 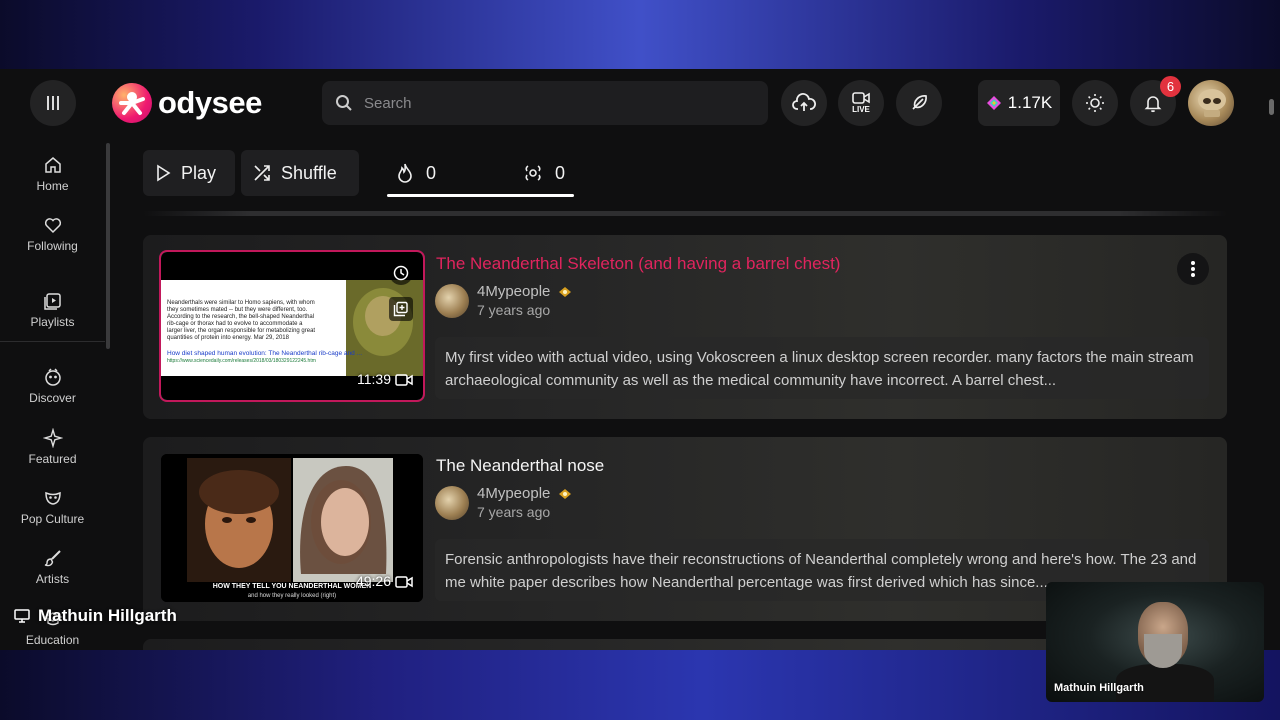 What do you see at coordinates (1153, 104) in the screenshot?
I see `bell-icon` at bounding box center [1153, 104].